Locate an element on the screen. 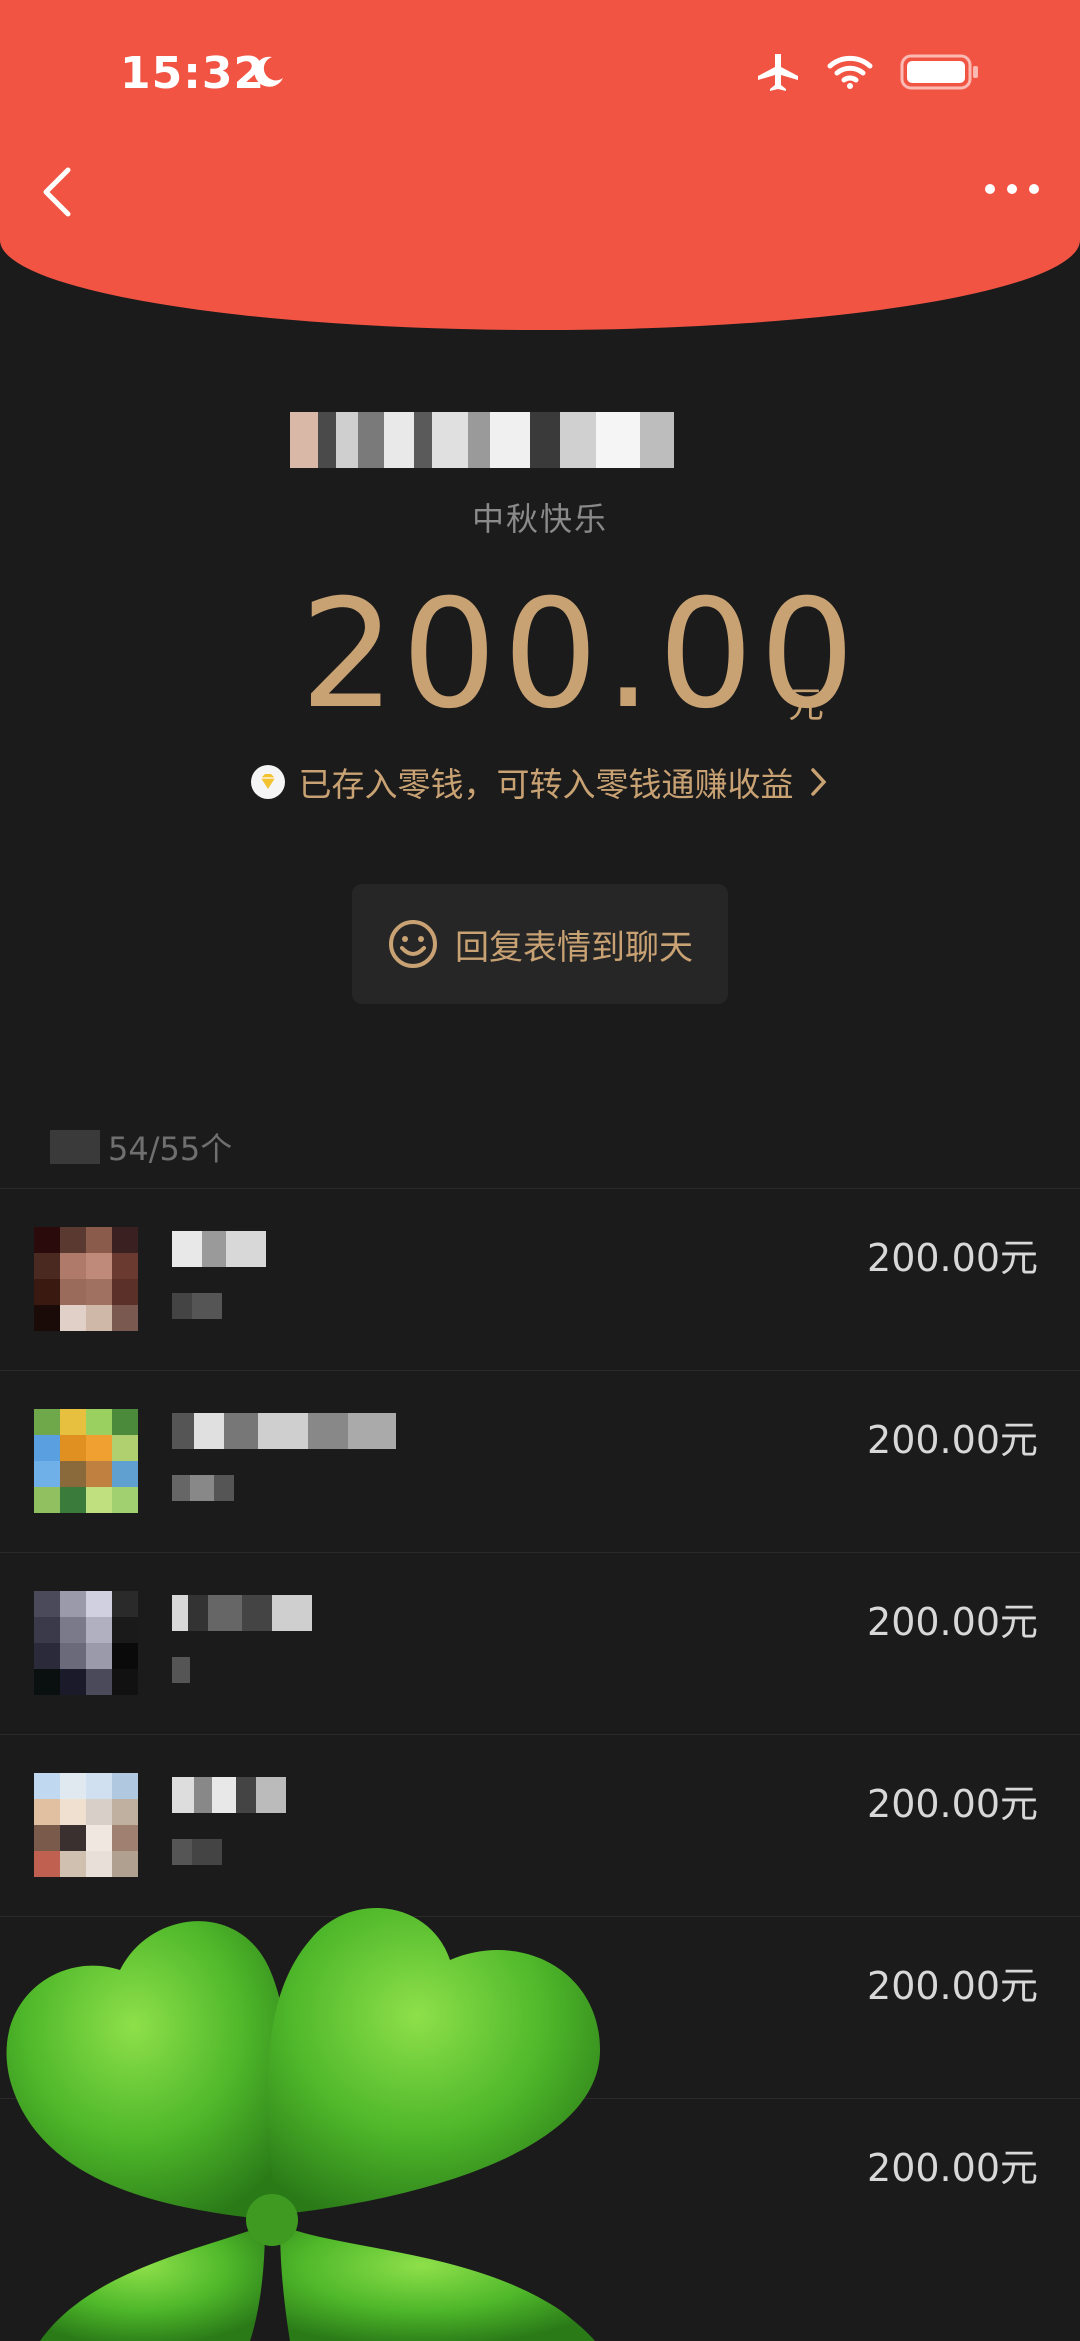 This screenshot has height=2341, width=1080. reply-label: 回复表情到聊天 is located at coordinates (574, 947).